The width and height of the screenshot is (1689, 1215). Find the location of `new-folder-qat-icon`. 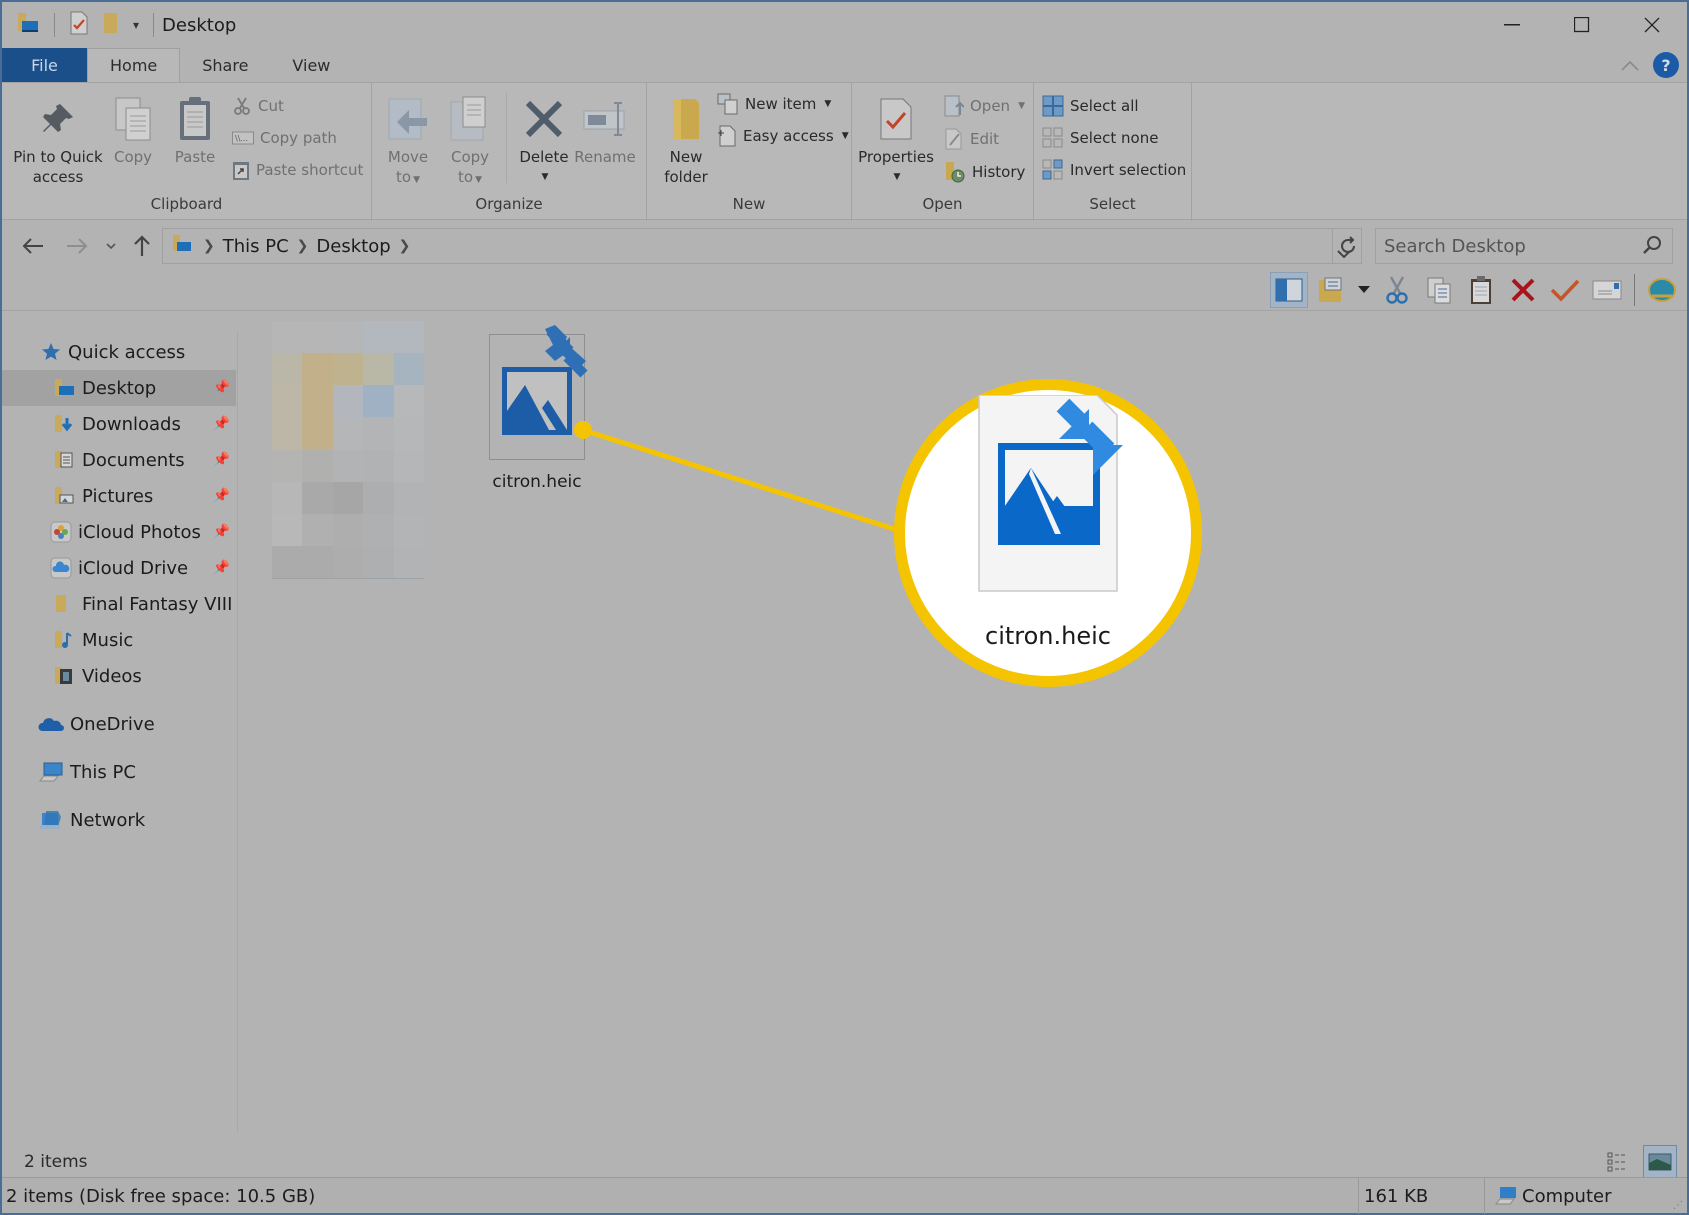

new-folder-qat-icon is located at coordinates (111, 25).